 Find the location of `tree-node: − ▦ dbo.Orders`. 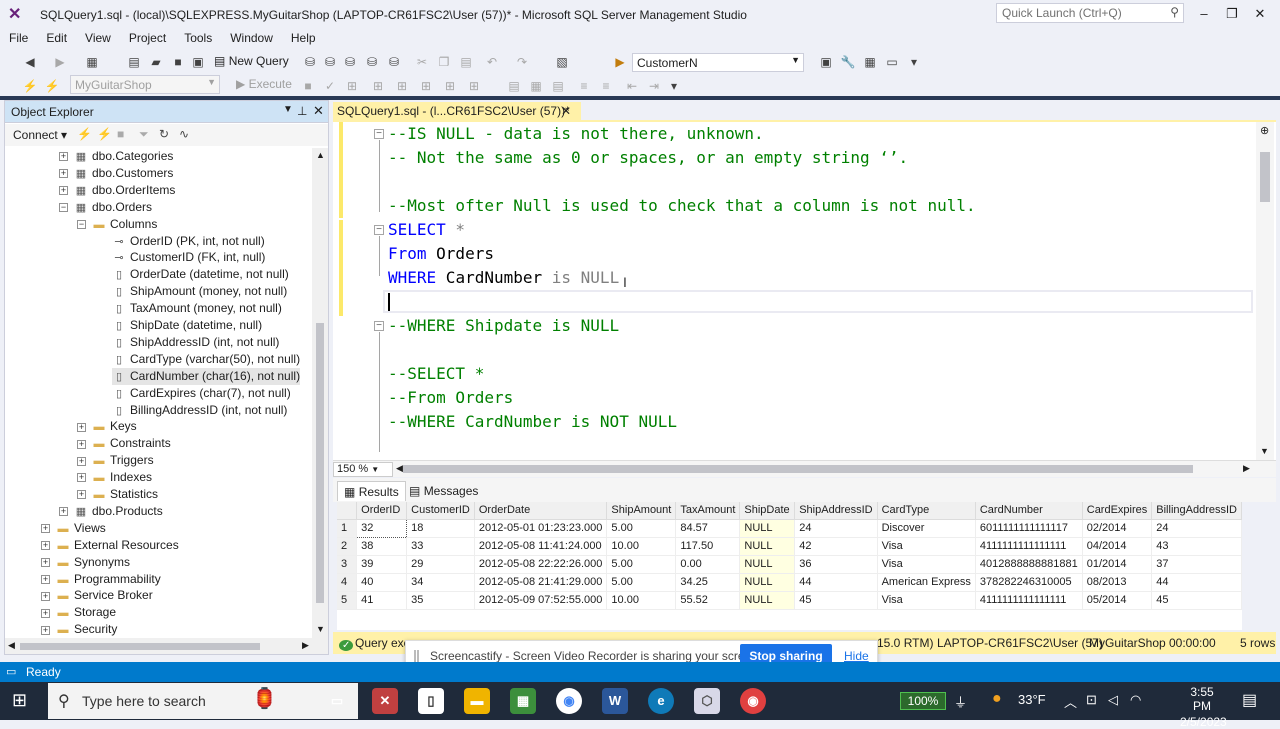

tree-node: − ▦ dbo.Orders is located at coordinates (105, 207).